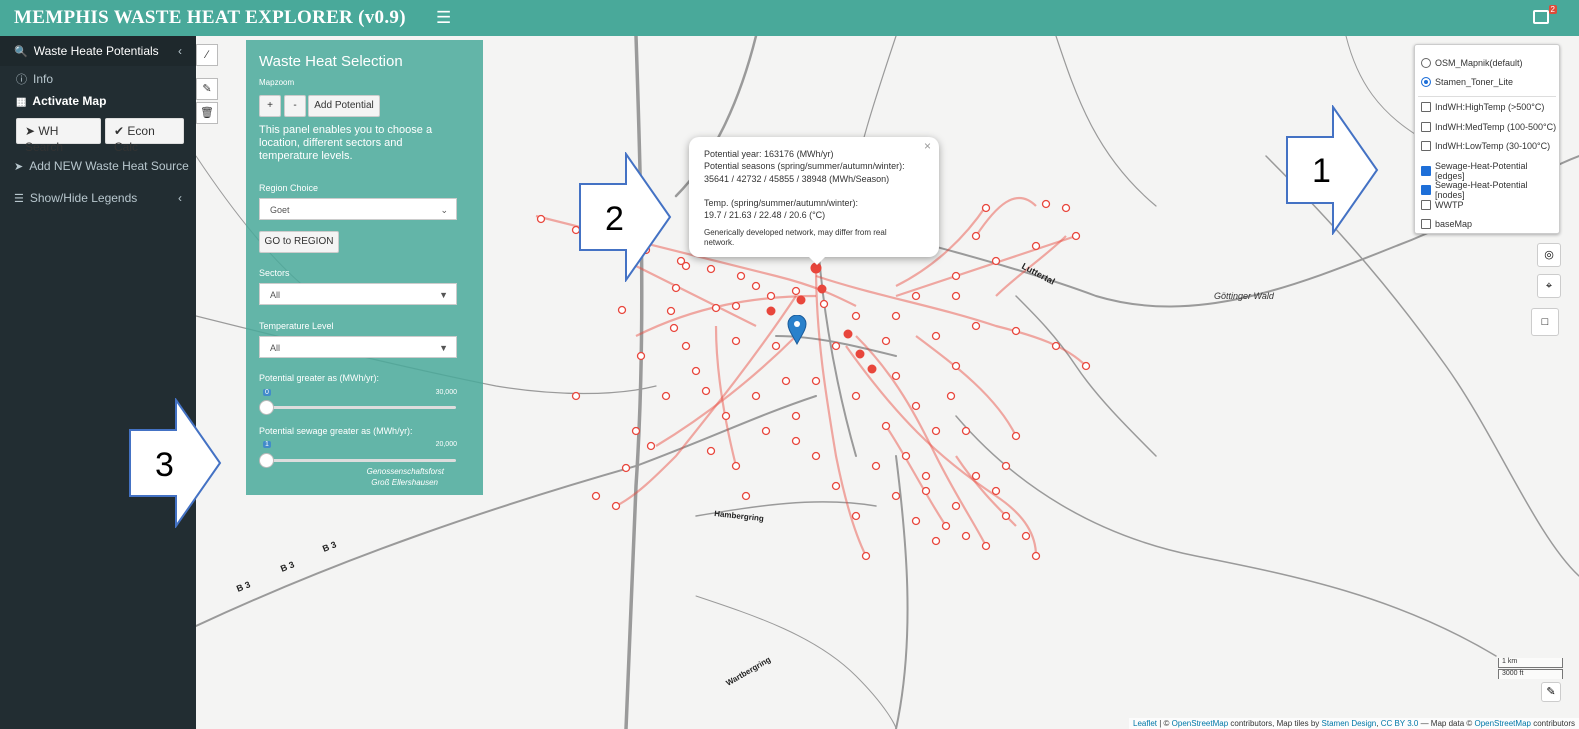 The height and width of the screenshot is (729, 1579). I want to click on cc-link: CC BY 3.0, so click(1400, 723).